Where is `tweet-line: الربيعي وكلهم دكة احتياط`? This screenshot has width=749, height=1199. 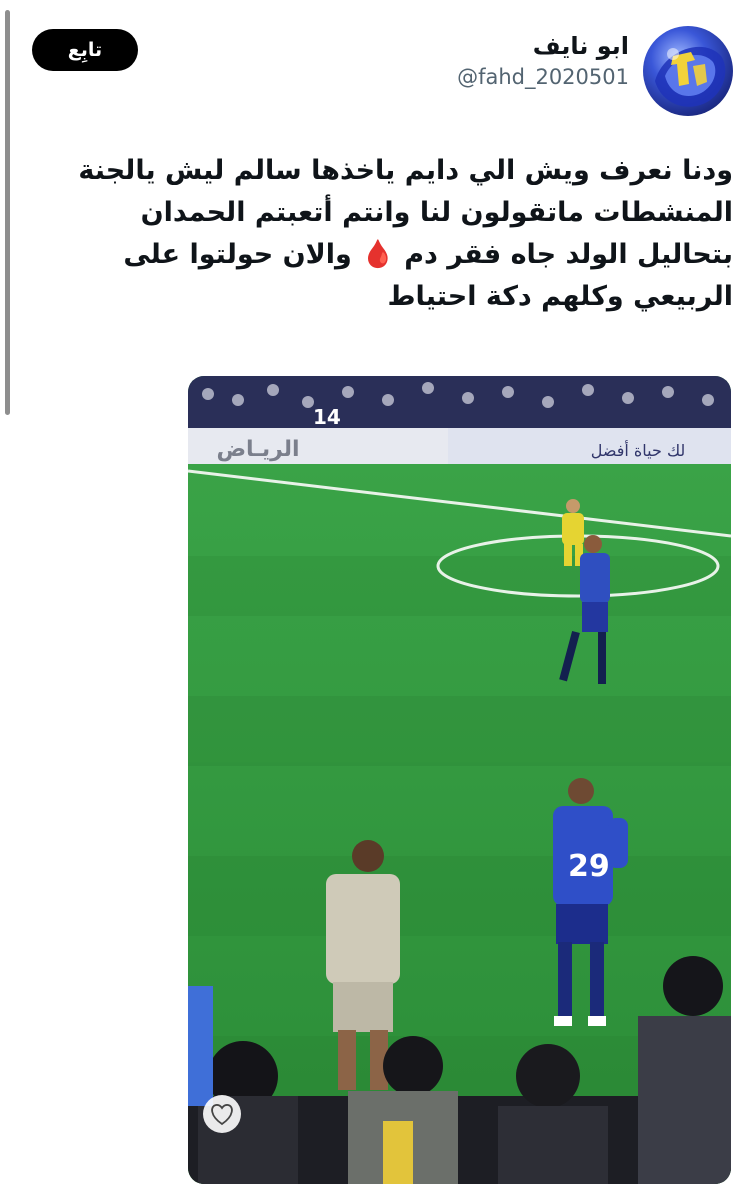
tweet-line: الربيعي وكلهم دكة احتياط is located at coordinates (560, 296).